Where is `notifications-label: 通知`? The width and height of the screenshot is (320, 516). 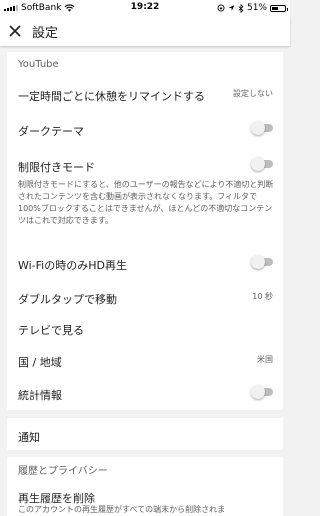
notifications-label: 通知 is located at coordinates (29, 437).